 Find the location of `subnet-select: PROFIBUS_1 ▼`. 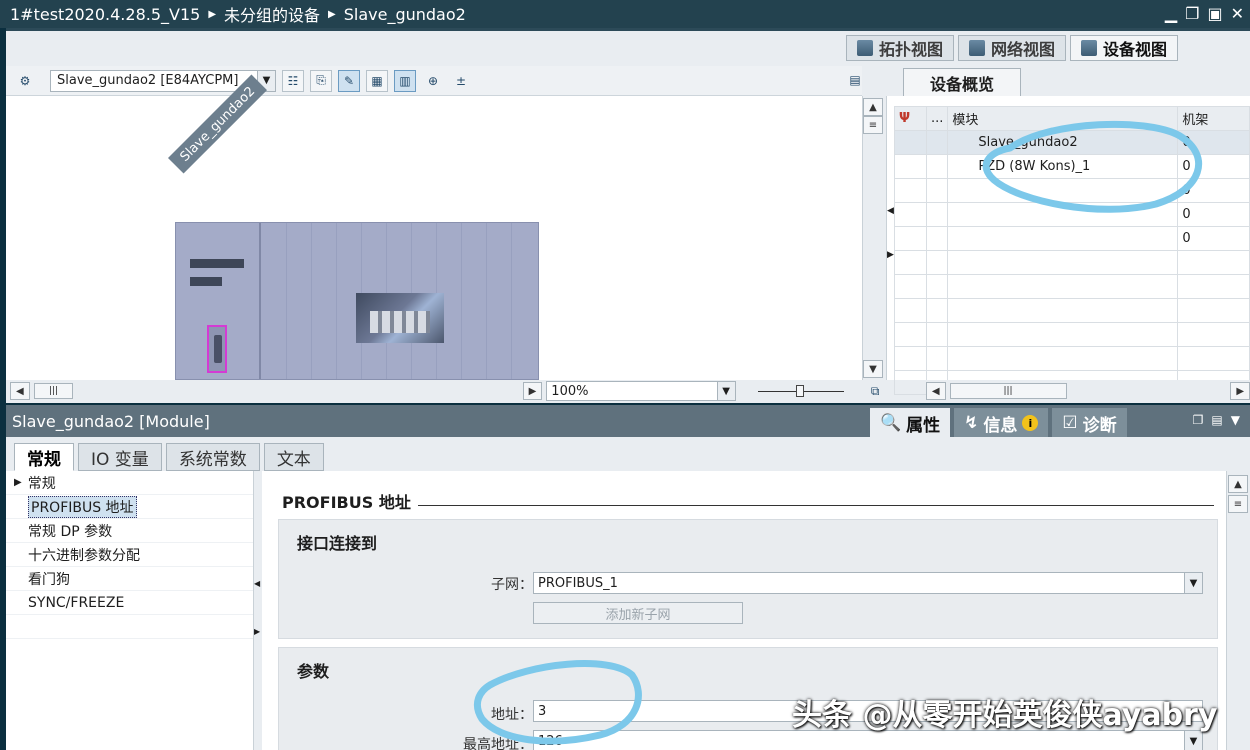

subnet-select: PROFIBUS_1 ▼ is located at coordinates (868, 583).